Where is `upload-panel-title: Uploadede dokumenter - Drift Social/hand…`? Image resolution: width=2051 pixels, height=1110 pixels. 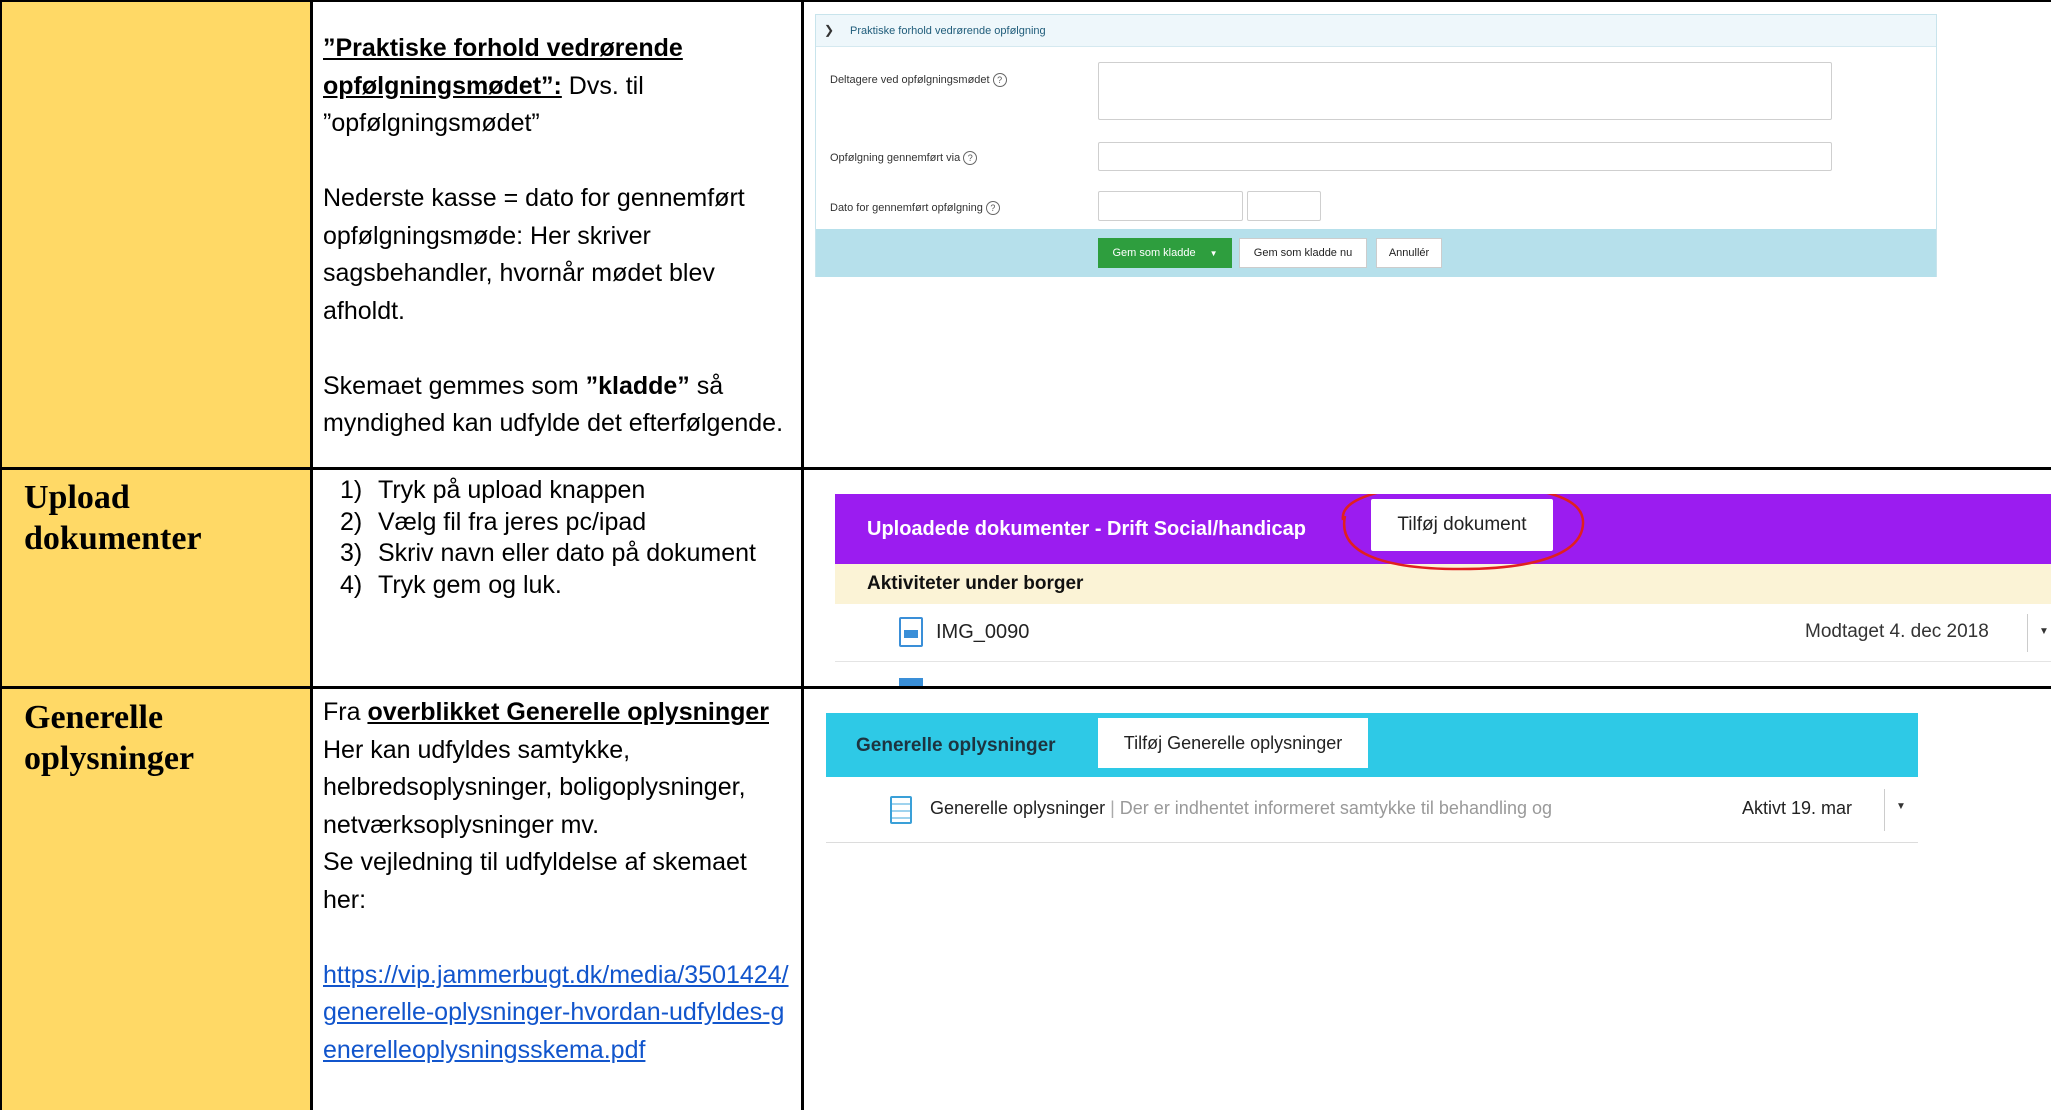
upload-panel-title: Uploadede dokumenter - Drift Social/hand… is located at coordinates (1086, 529).